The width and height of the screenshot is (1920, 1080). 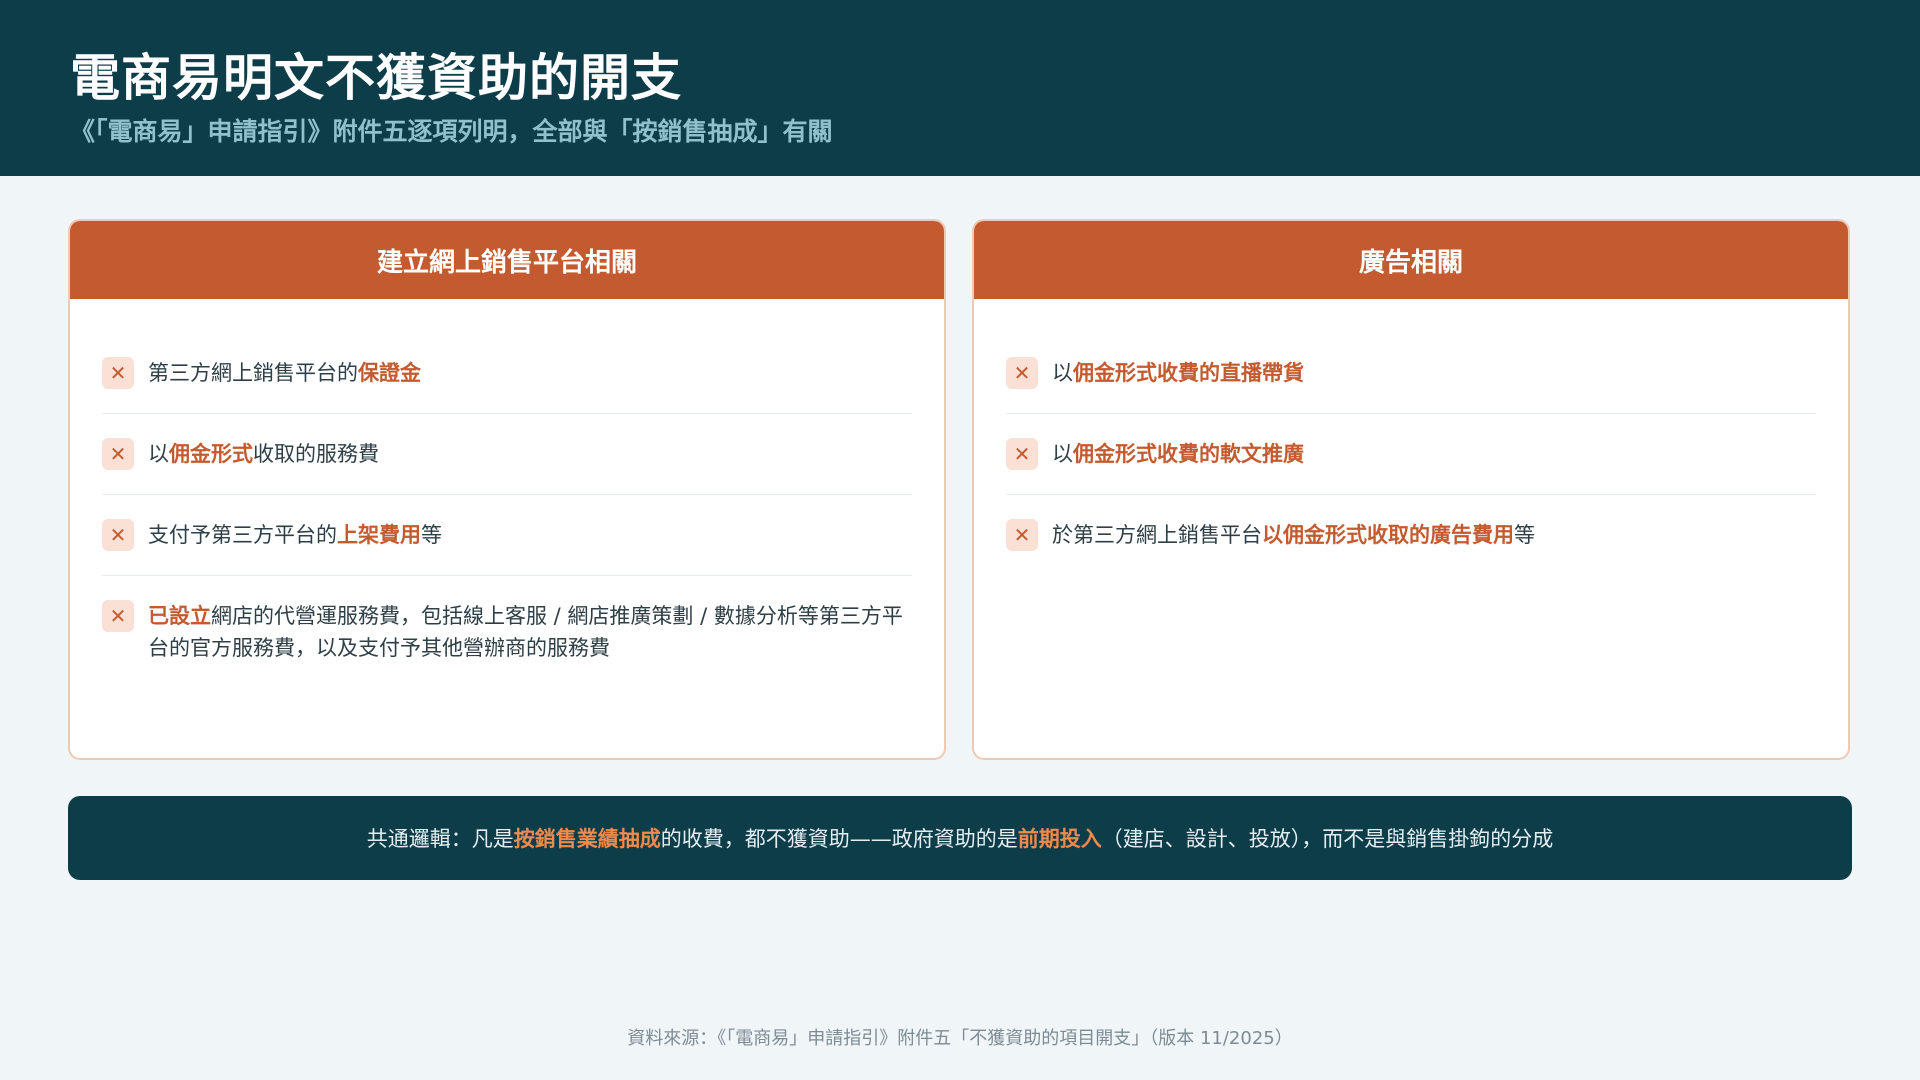 I want to click on list-item: ✕ 以佣金形式收費的直播帶貨, so click(x=1411, y=373).